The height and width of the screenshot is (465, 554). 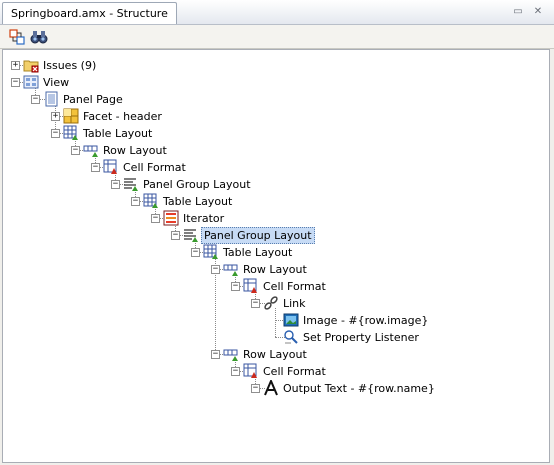 I want to click on tree-node-label: Output Text - #{row.name}, so click(x=359, y=388).